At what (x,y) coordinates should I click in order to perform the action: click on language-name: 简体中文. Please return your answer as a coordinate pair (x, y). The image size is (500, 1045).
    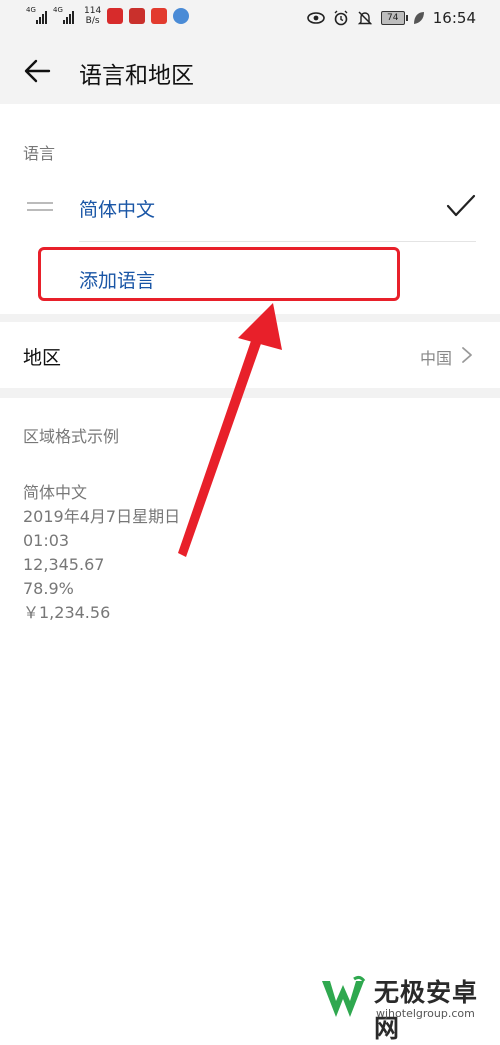
    Looking at the image, I should click on (117, 210).